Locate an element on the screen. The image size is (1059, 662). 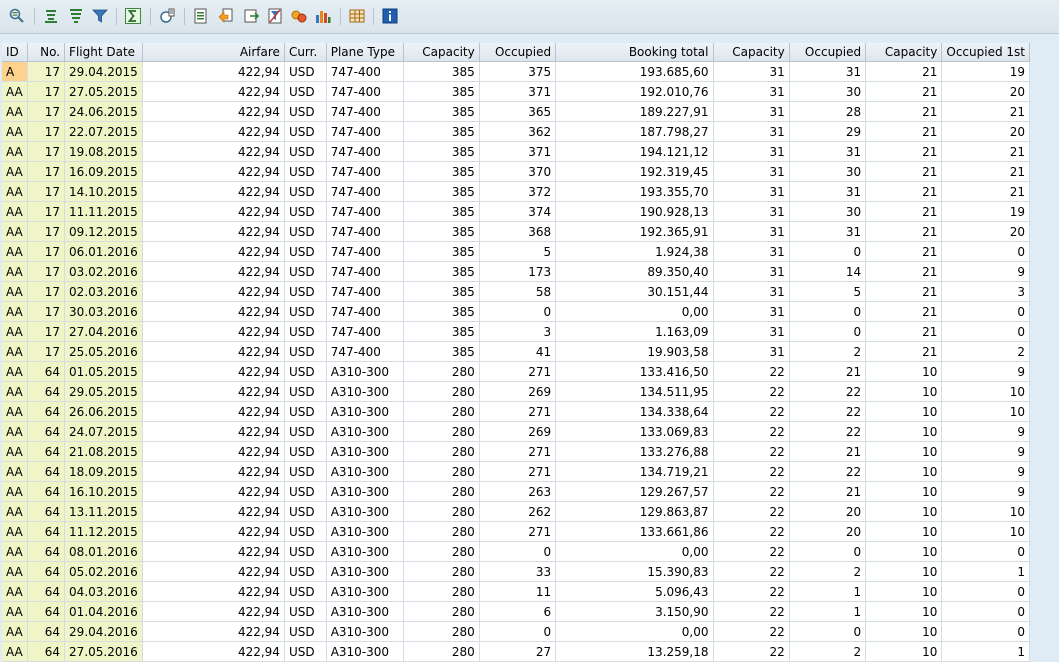
subtotal-icon is located at coordinates (167, 16).